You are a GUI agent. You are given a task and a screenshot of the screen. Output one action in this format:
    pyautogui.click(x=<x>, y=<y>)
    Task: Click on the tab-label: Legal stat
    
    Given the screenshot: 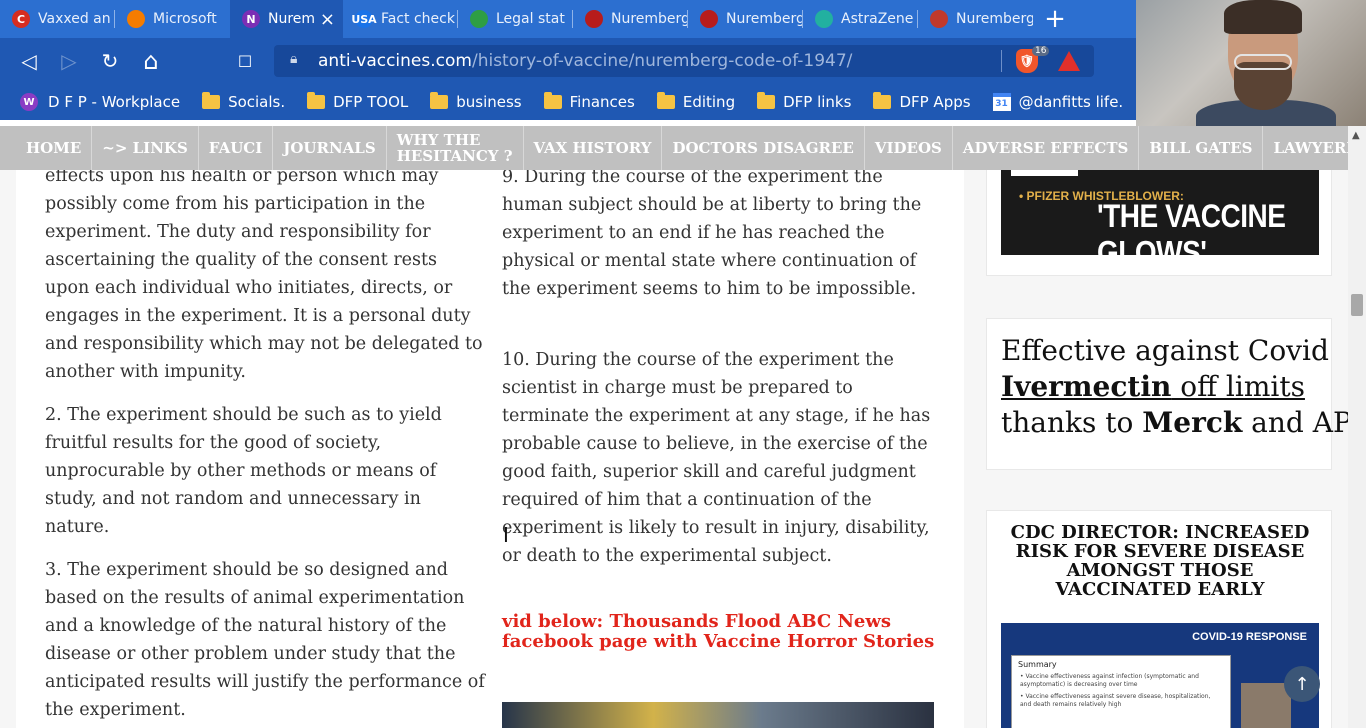 What is the action you would take?
    pyautogui.click(x=530, y=19)
    